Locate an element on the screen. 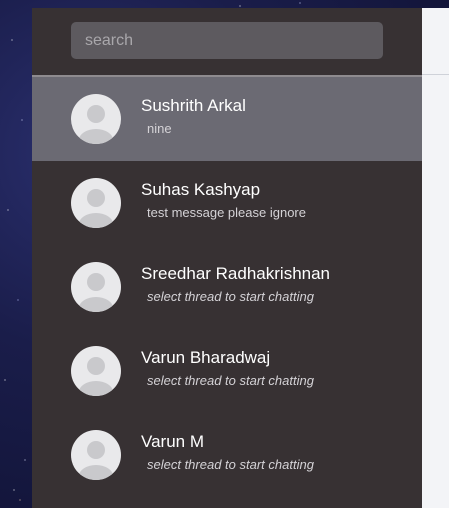  thread-item-1: Suhas Kashyap test message please ignore is located at coordinates (227, 203).